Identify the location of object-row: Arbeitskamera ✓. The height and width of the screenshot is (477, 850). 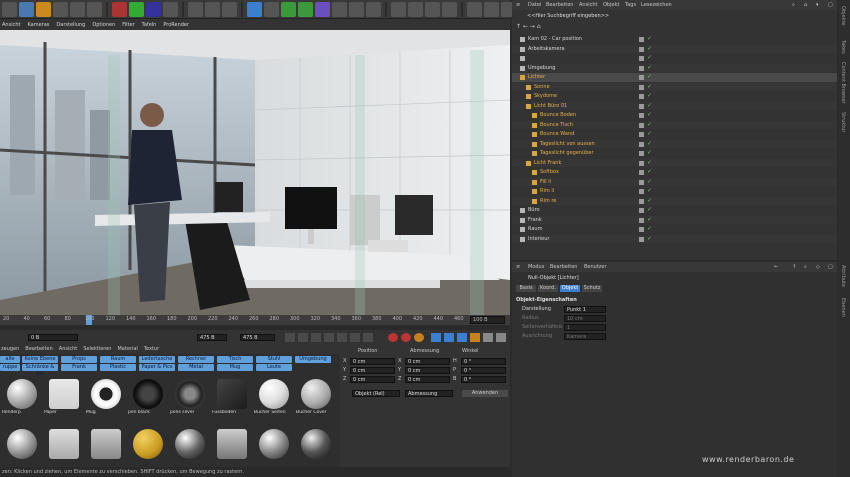
(674, 48).